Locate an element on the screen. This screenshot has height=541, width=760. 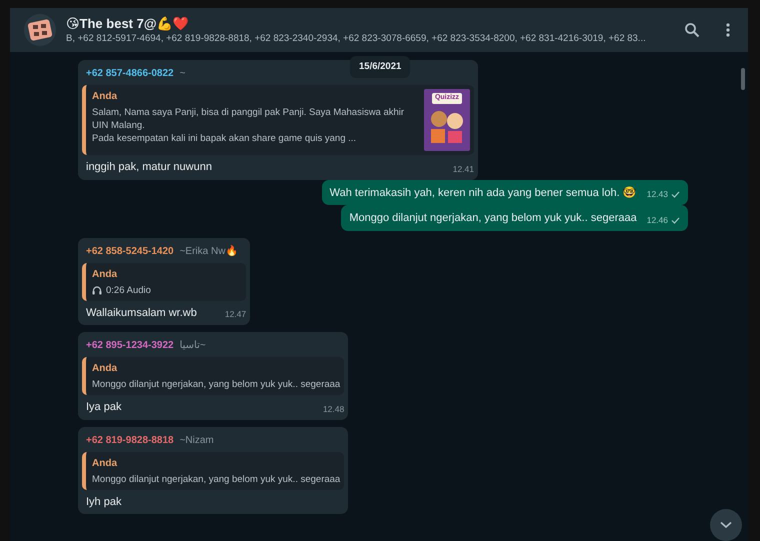
message-time: 12.41 is located at coordinates (463, 169).